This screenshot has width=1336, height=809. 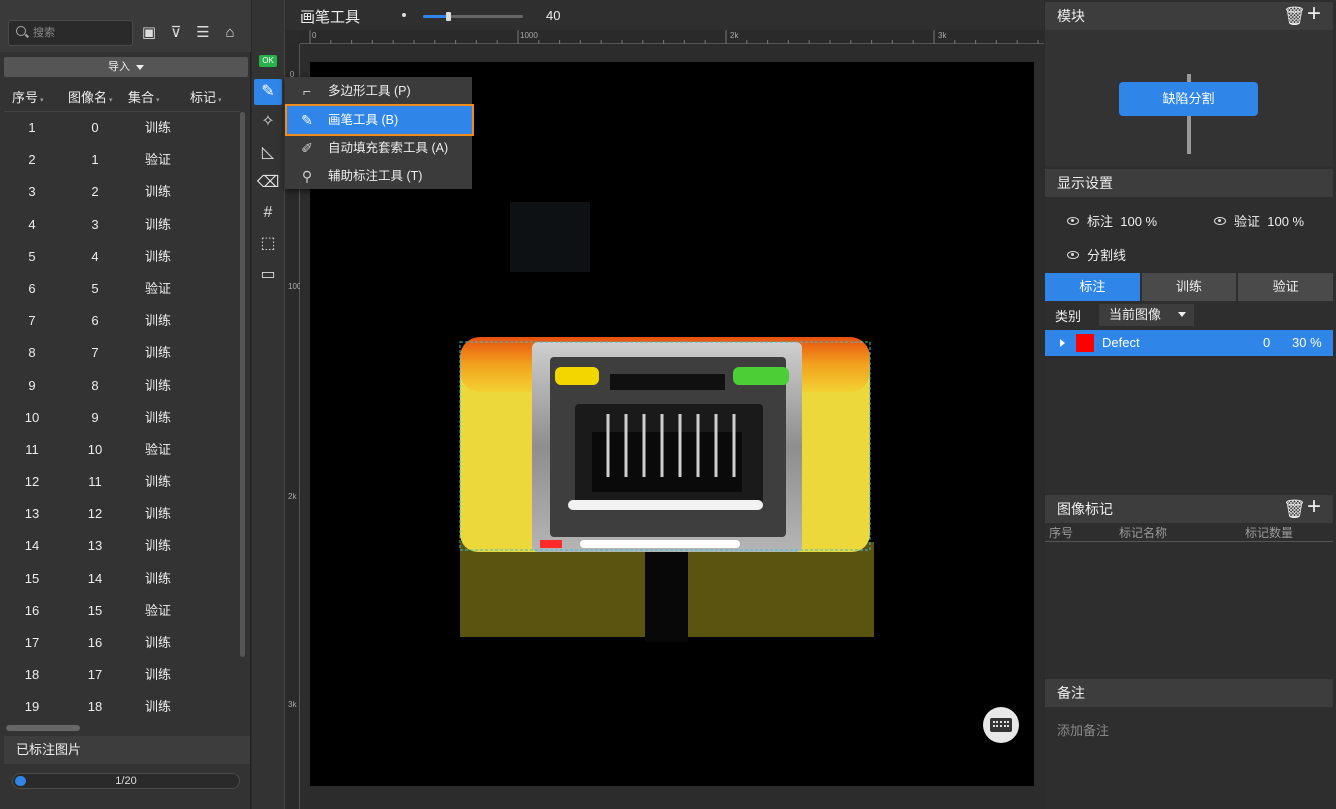 I want to click on menu-item-assist: ⚲ 辅助标注工具 (T), so click(x=379, y=176).